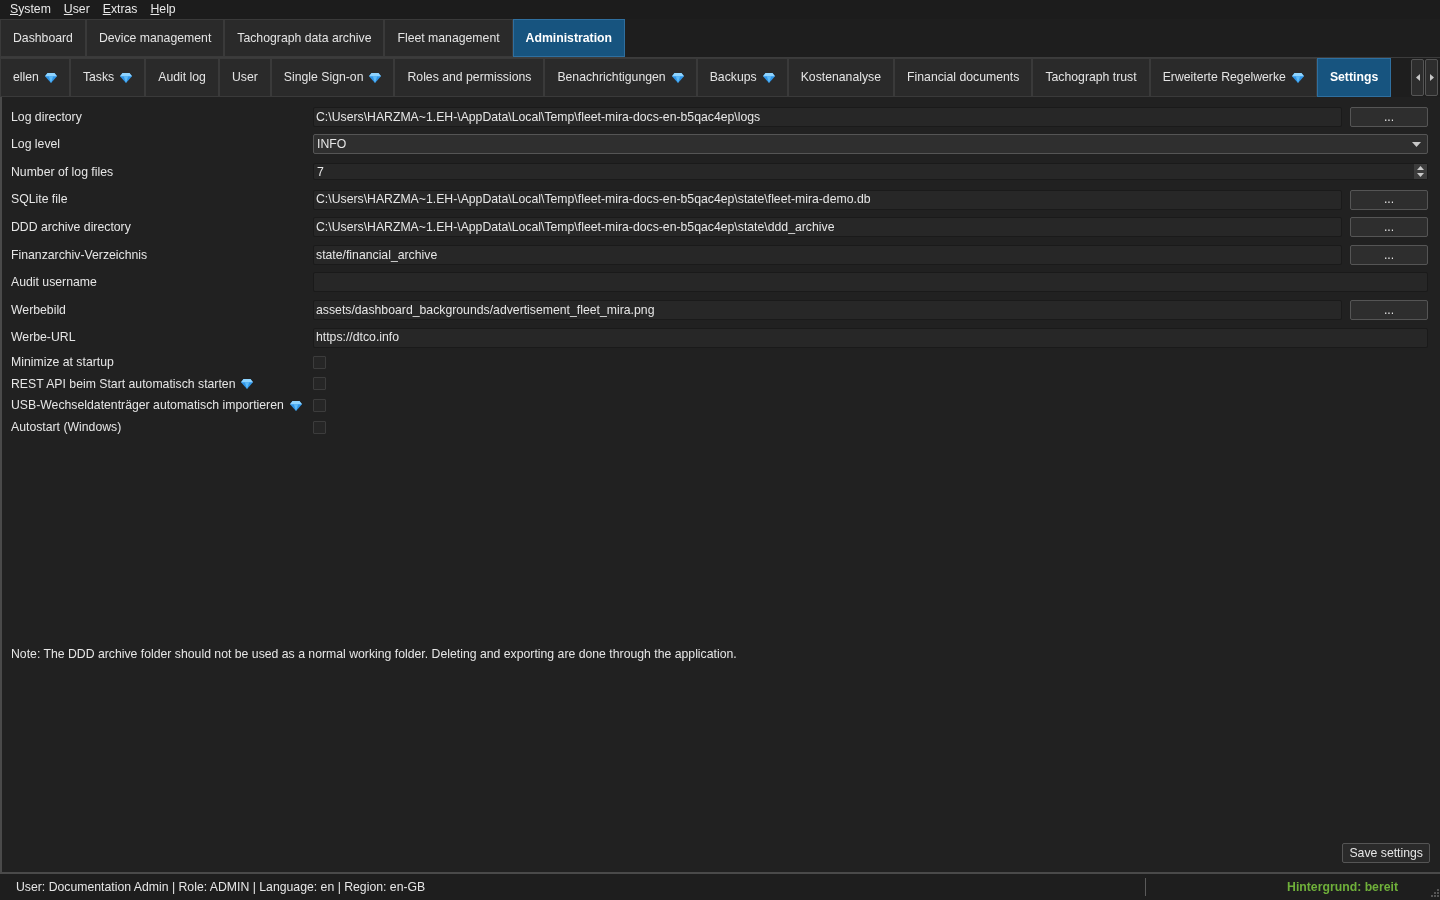  Describe the element at coordinates (827, 309) in the screenshot. I see `path-field: assets/dashboard_backgrounds/advertisement_fleet_mira.png` at that location.